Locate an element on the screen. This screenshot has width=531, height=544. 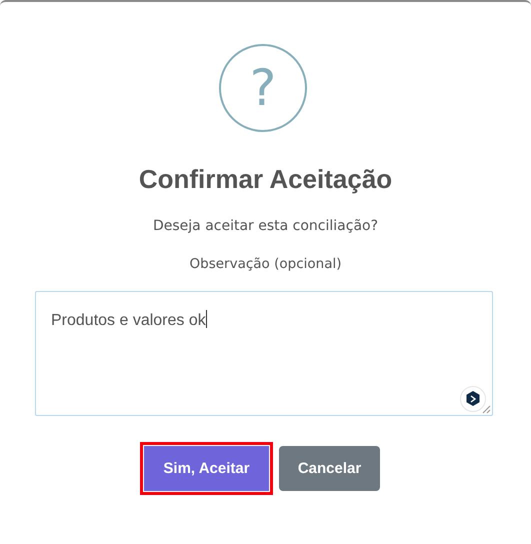
question-icon: ? is located at coordinates (263, 88).